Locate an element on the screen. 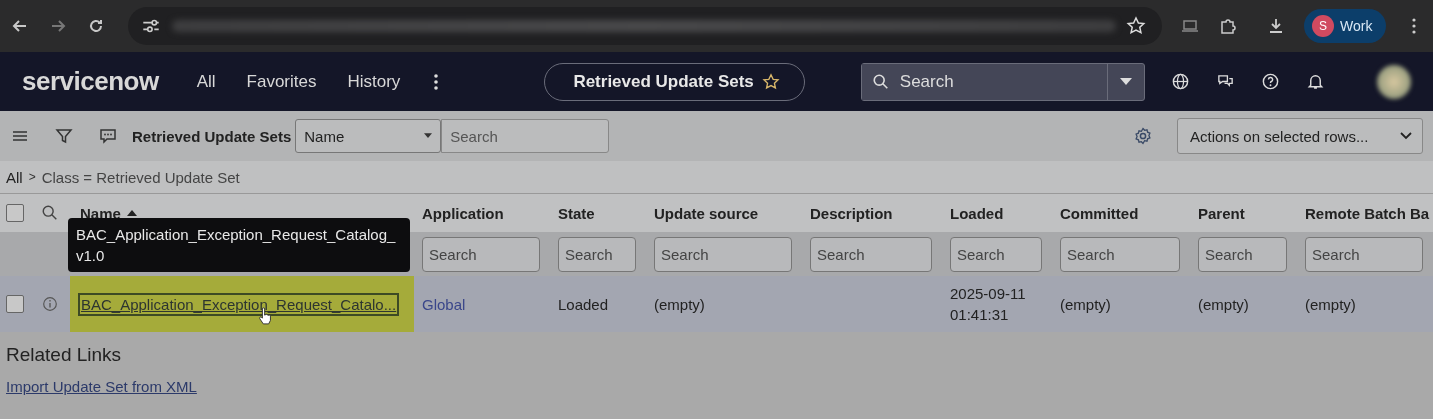 Image resolution: width=1433 pixels, height=419 pixels. search-icon is located at coordinates (50, 213).